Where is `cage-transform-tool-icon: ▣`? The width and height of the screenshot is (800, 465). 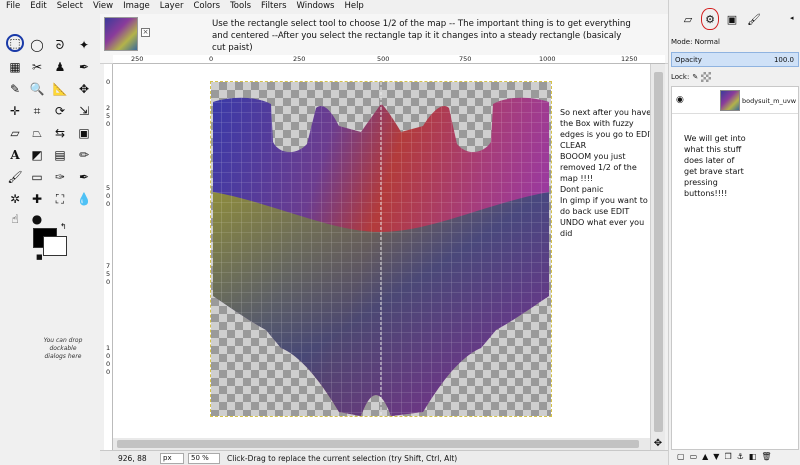 cage-transform-tool-icon: ▣ is located at coordinates (84, 133).